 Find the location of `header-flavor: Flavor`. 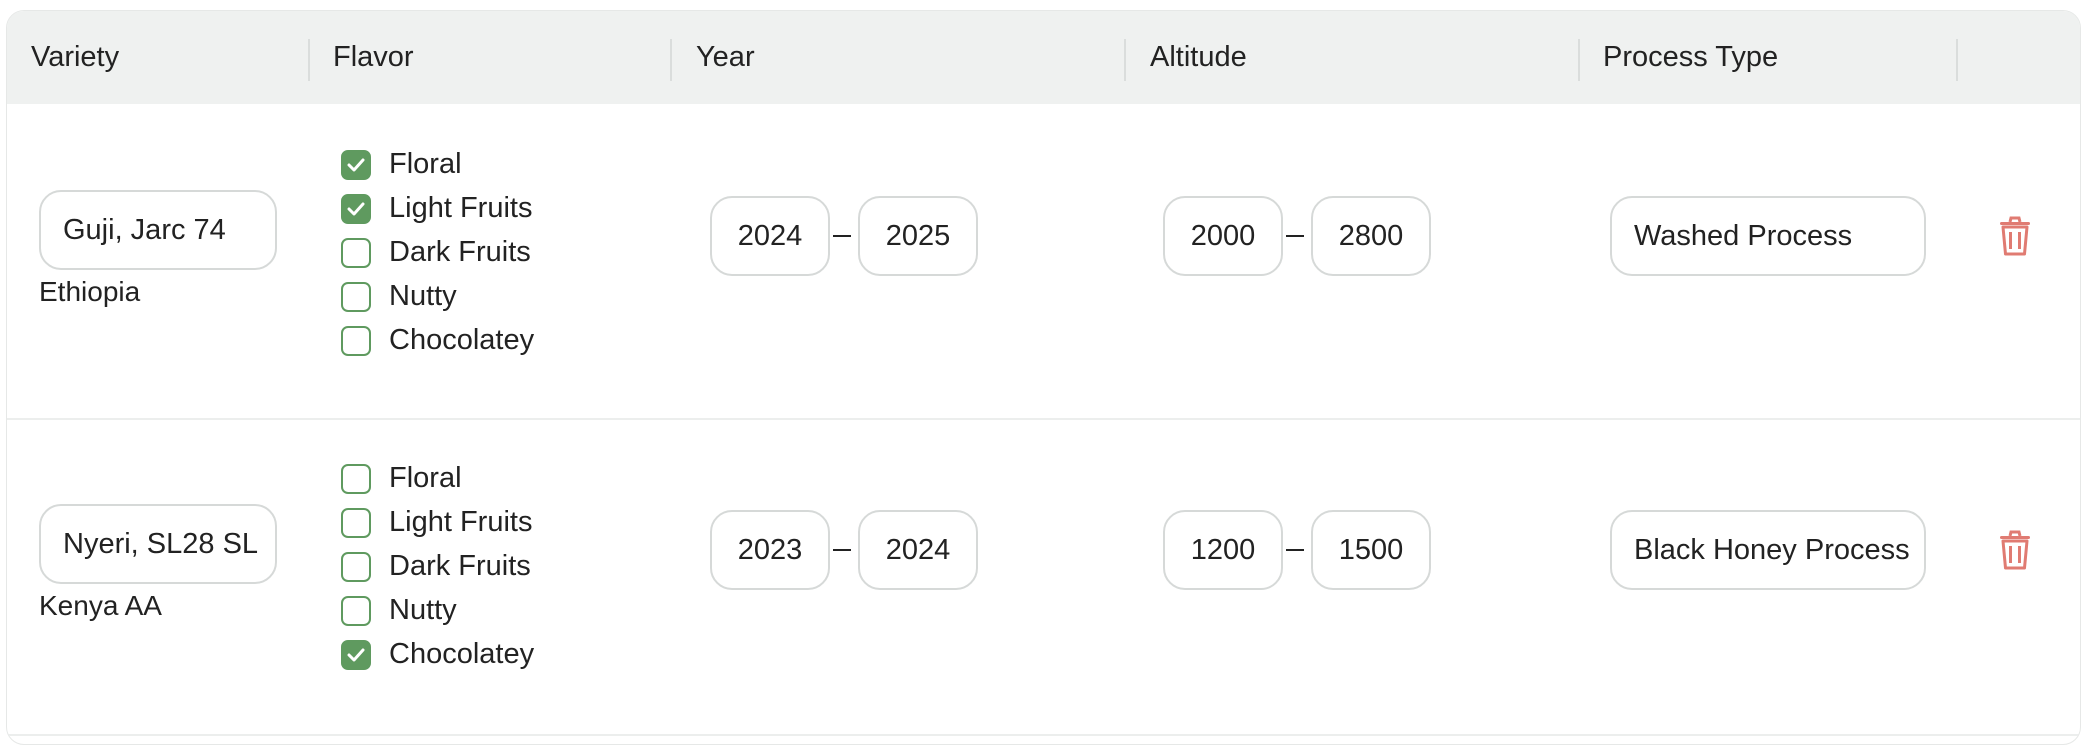

header-flavor: Flavor is located at coordinates (373, 57).